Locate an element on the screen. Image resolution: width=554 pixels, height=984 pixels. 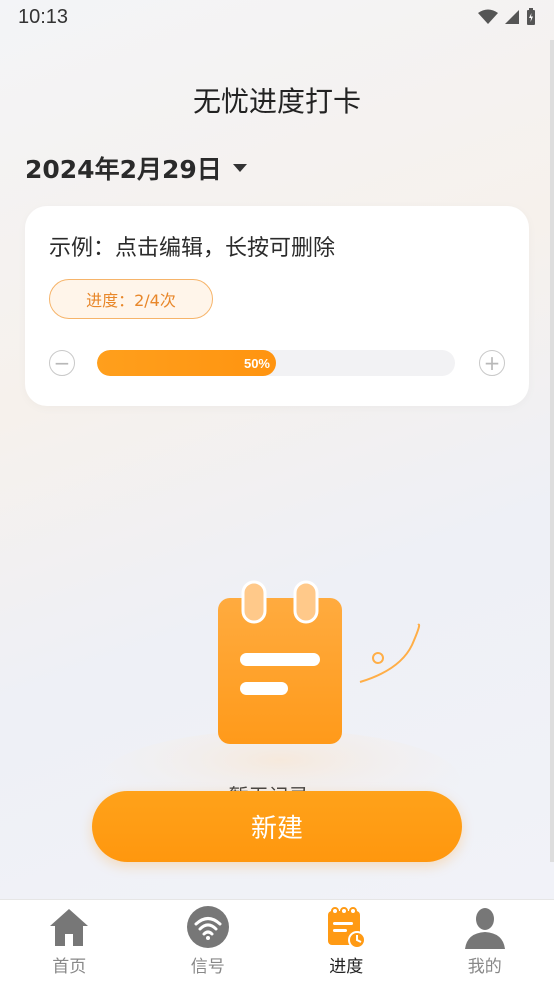
increment-button: + is located at coordinates (492, 363).